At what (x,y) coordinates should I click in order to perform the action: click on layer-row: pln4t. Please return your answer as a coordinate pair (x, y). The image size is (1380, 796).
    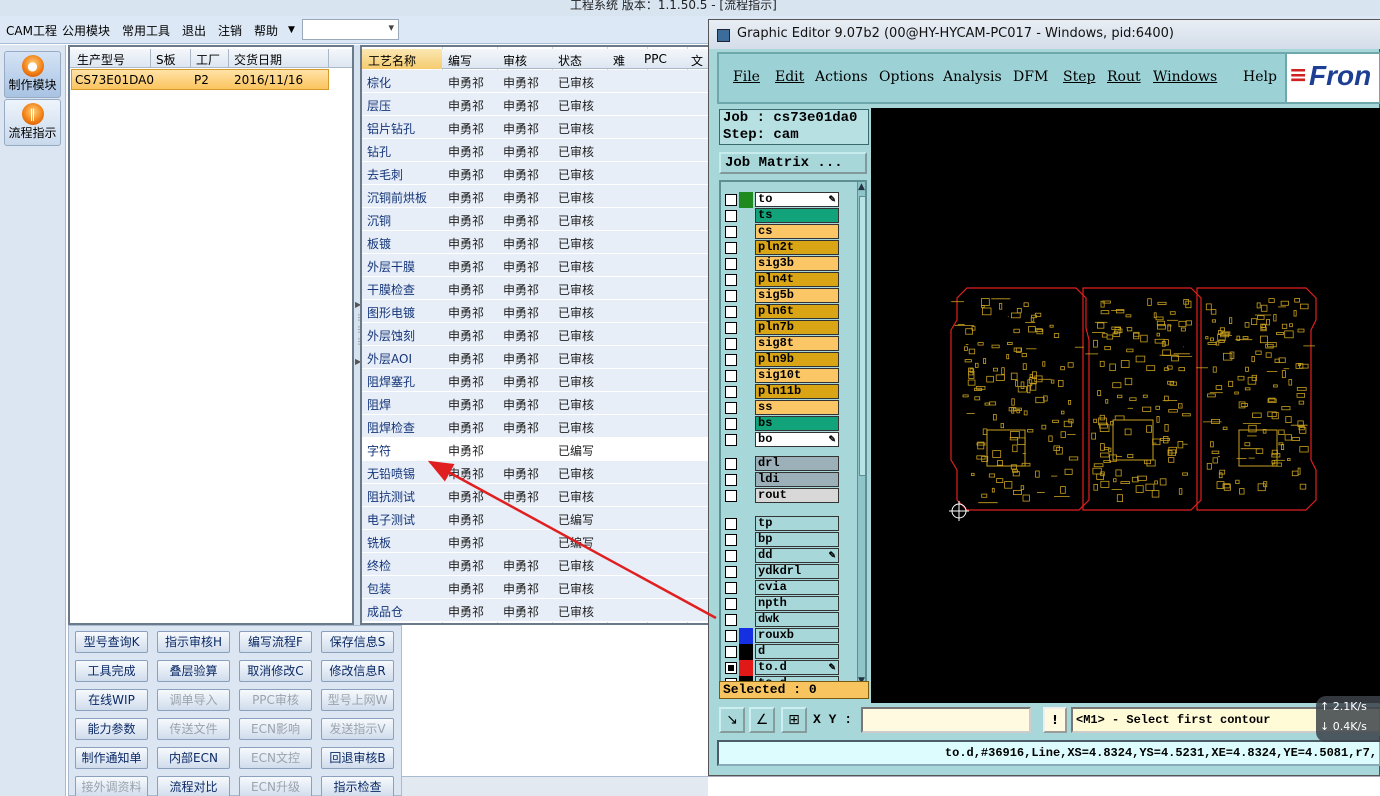
    Looking at the image, I should click on (790, 280).